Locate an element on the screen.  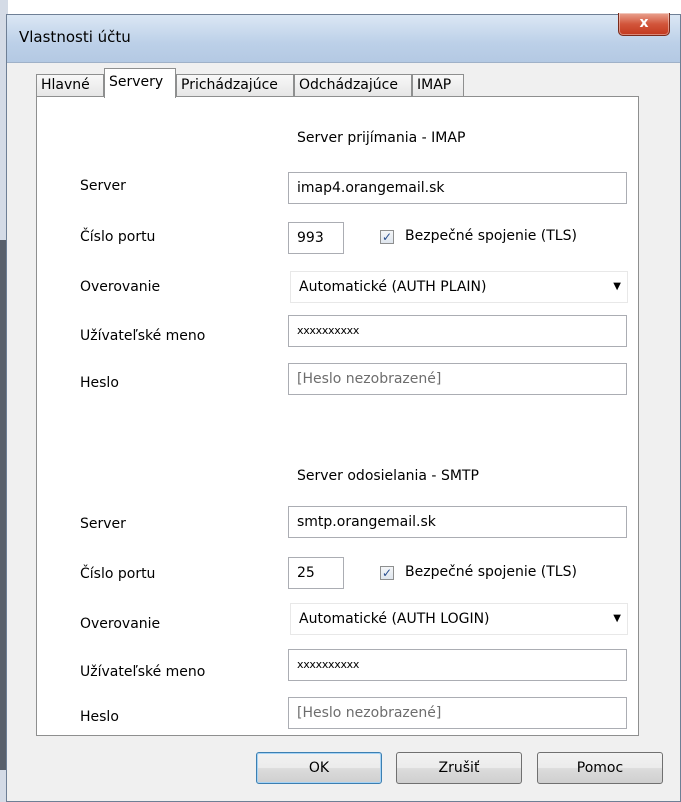
incoming-section-title: Server prijímania - IMAP is located at coordinates (381, 138).